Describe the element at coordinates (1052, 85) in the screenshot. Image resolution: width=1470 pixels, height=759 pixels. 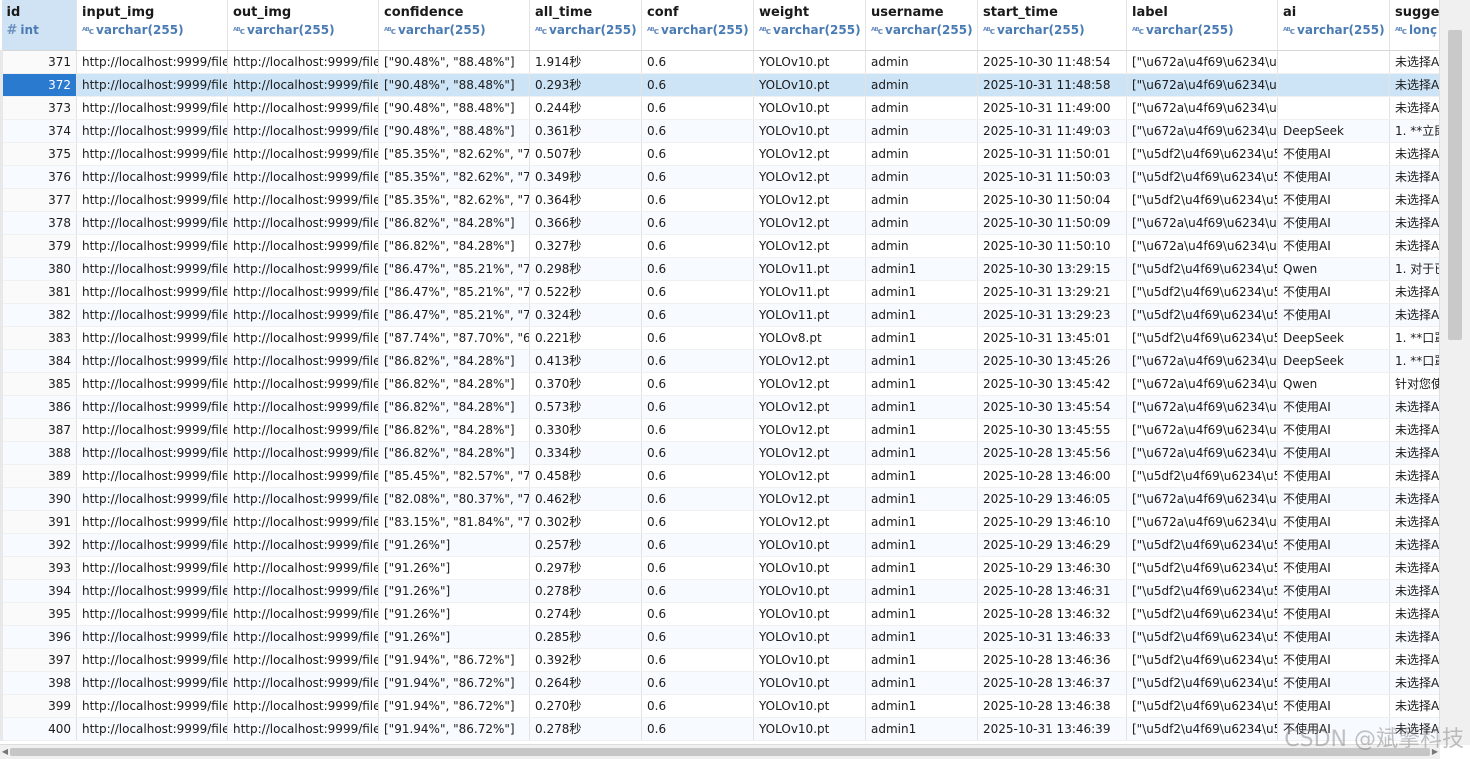
I see `cell-start-time: 2025-10-31 11:48:58` at that location.